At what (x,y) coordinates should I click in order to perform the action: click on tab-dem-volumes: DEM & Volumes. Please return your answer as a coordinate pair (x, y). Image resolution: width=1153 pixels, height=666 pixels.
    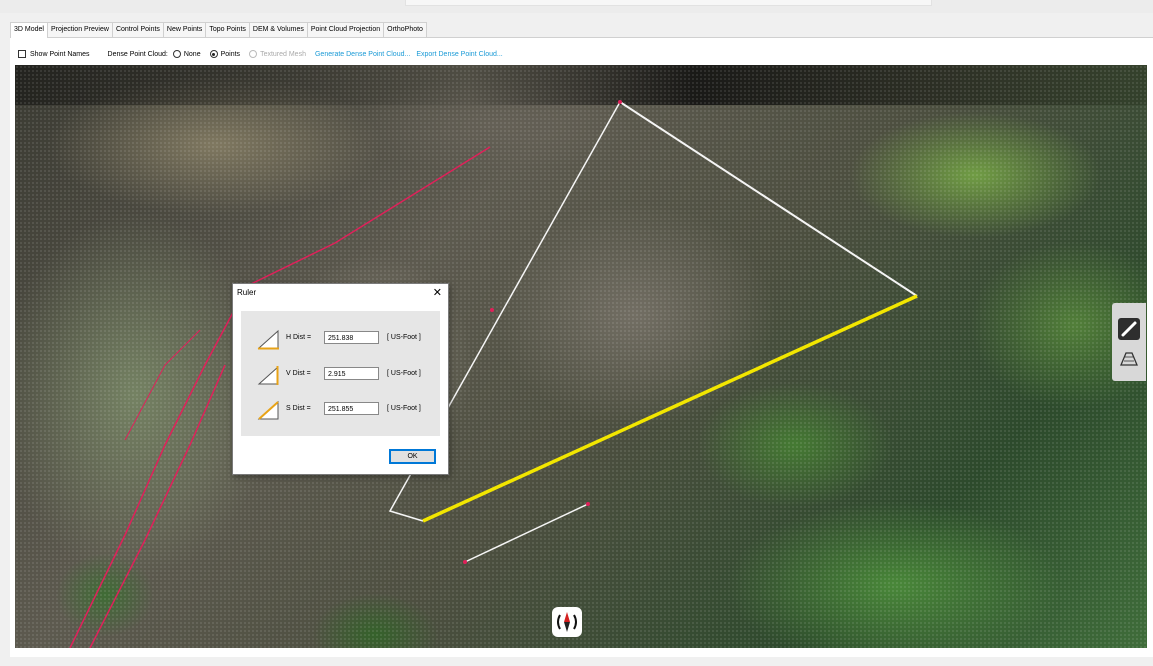
    Looking at the image, I should click on (278, 29).